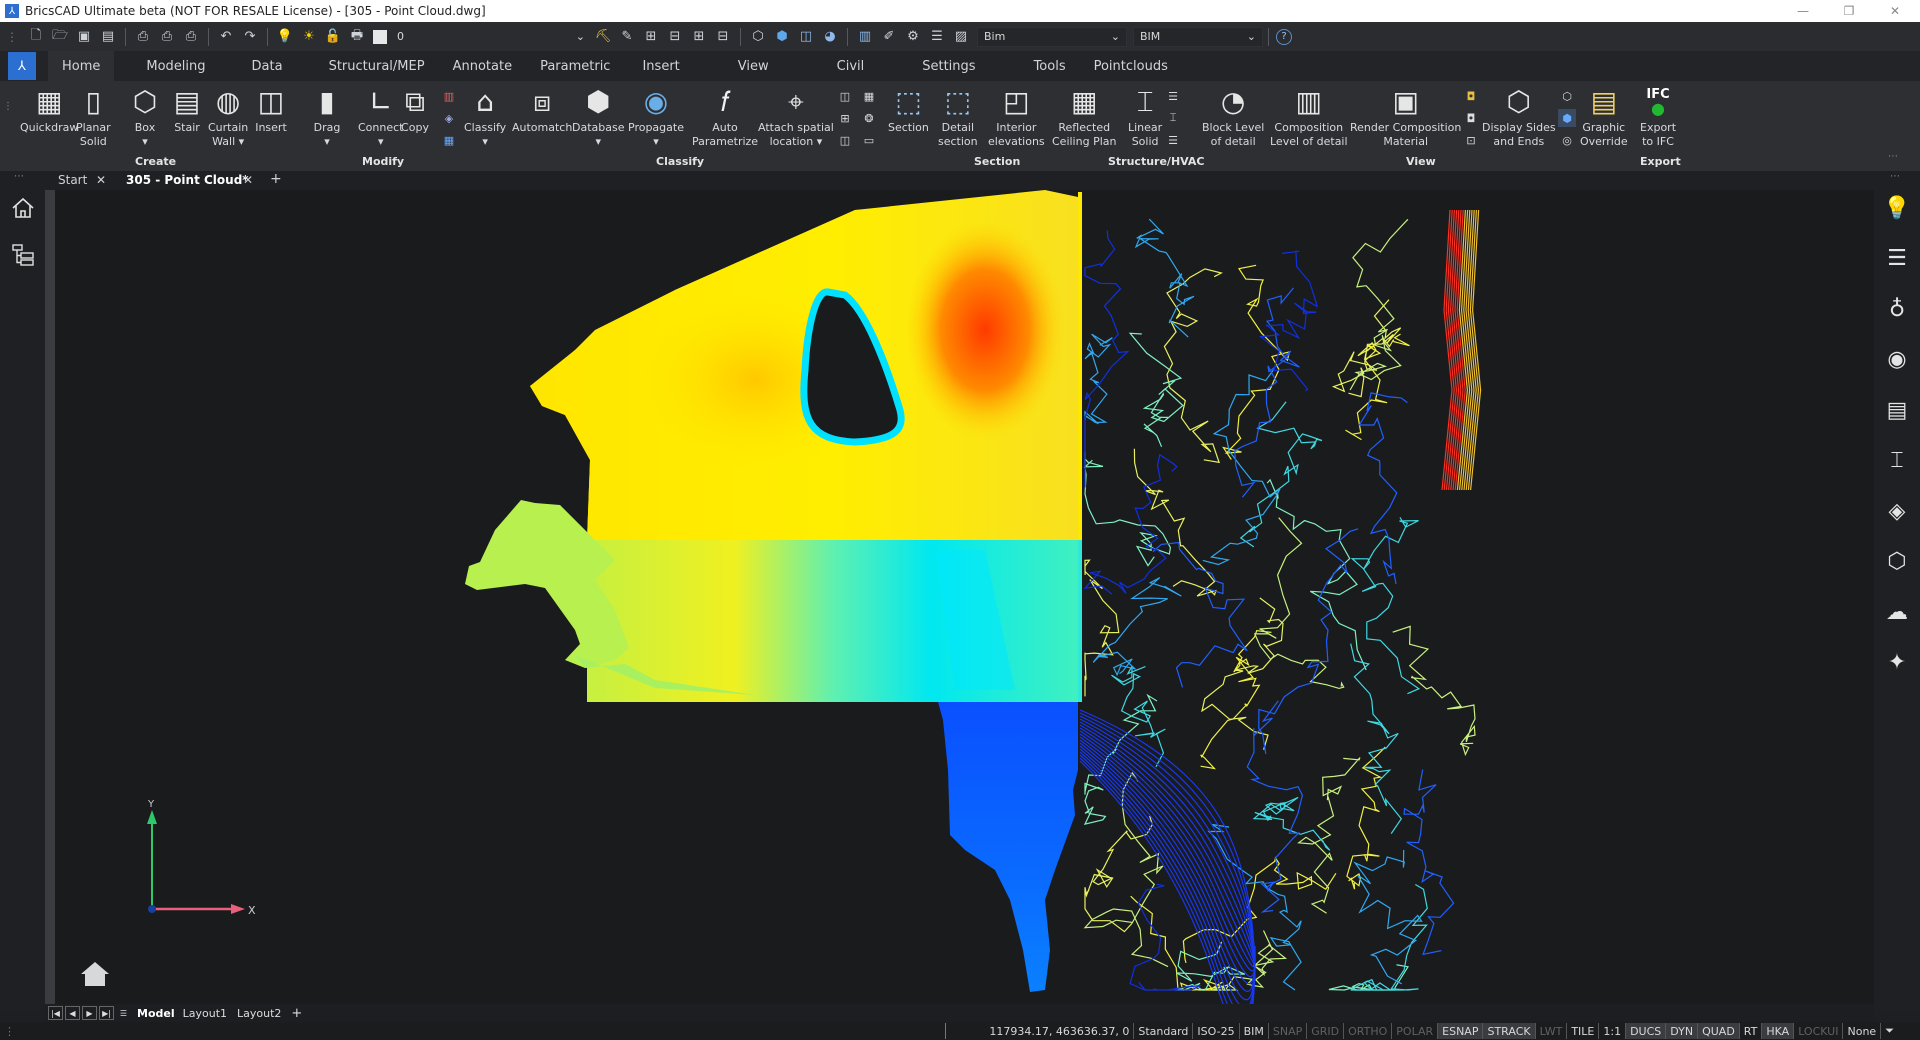 This screenshot has height=1040, width=1920. What do you see at coordinates (1897, 309) in the screenshot?
I see `hot-air-balloon-icon: ♁` at bounding box center [1897, 309].